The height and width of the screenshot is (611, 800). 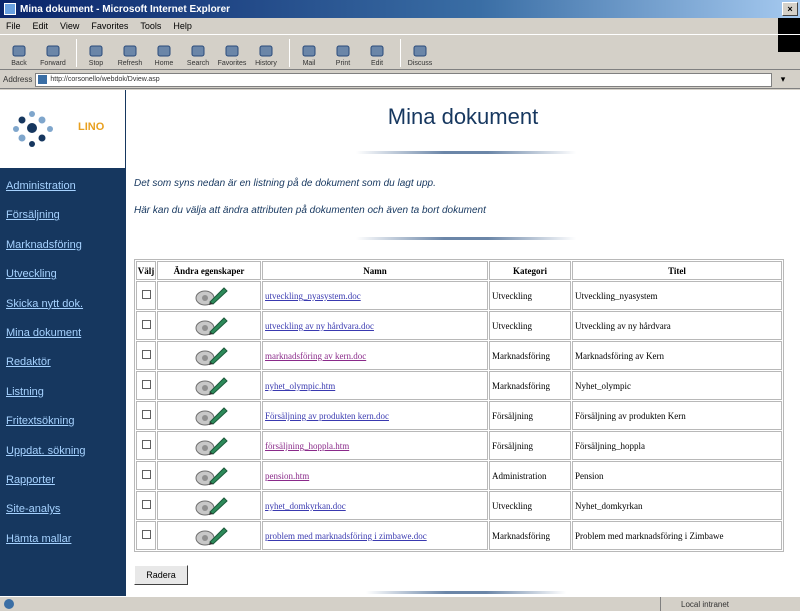 What do you see at coordinates (459, 475) in the screenshot?
I see `table-row: pension.htm Administration Pension` at bounding box center [459, 475].